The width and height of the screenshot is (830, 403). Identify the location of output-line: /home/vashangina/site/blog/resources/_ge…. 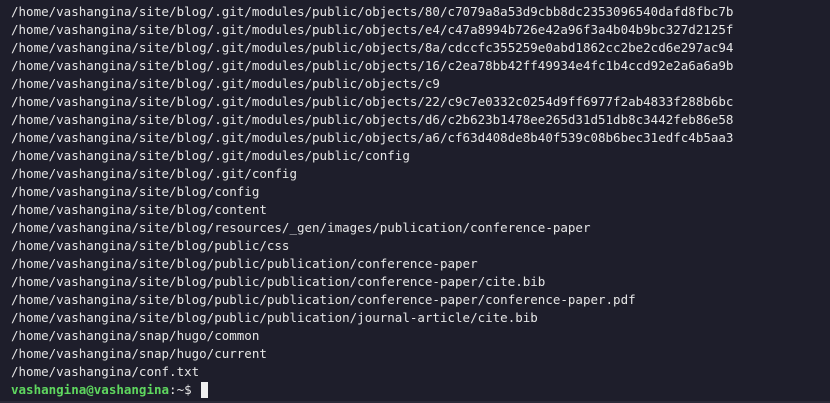
(301, 227).